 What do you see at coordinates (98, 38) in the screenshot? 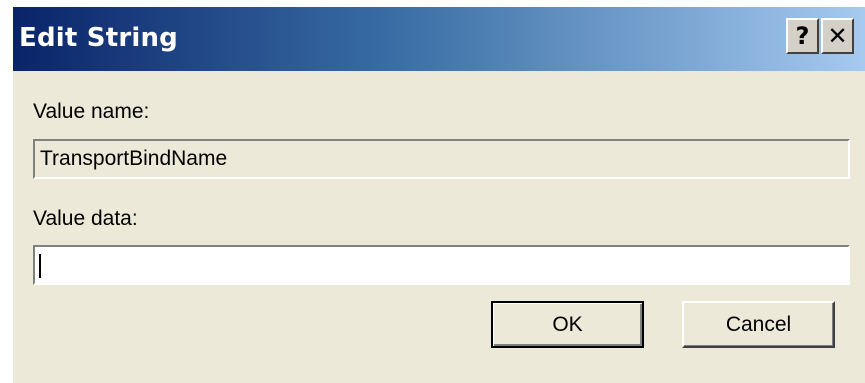
I see `dialog-title: Edit String` at bounding box center [98, 38].